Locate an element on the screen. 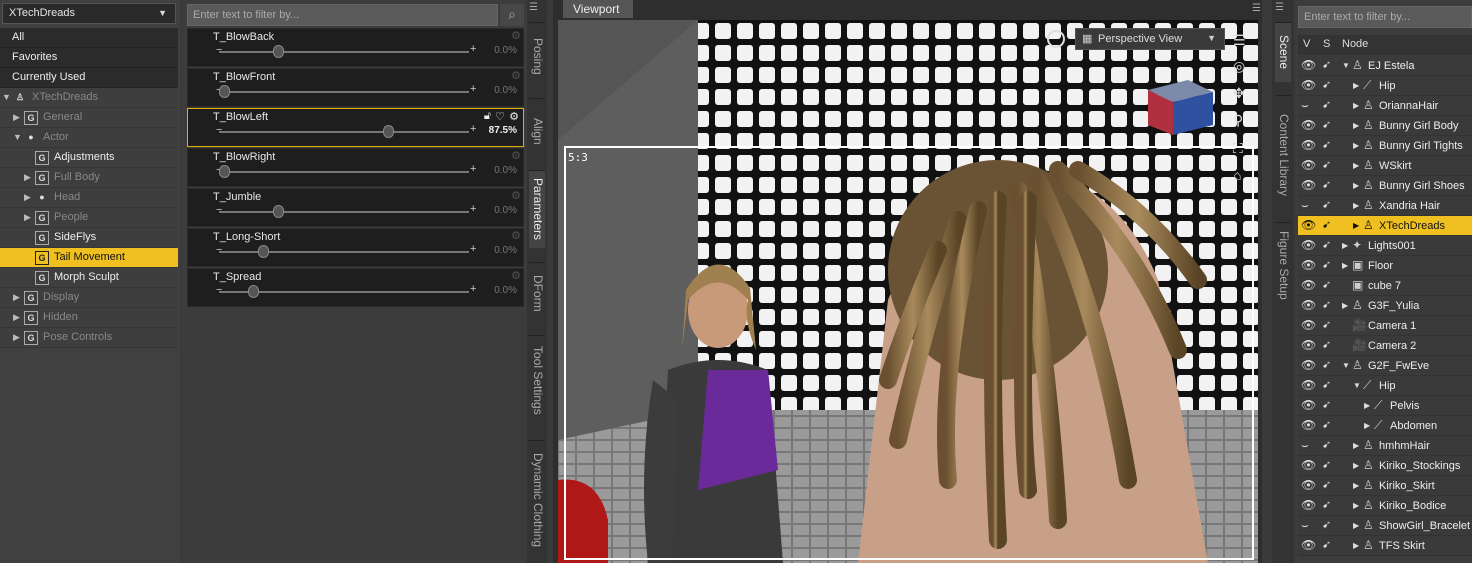 This screenshot has height=563, width=1472. tree-item: ▶ G Full Body is located at coordinates (89, 178).